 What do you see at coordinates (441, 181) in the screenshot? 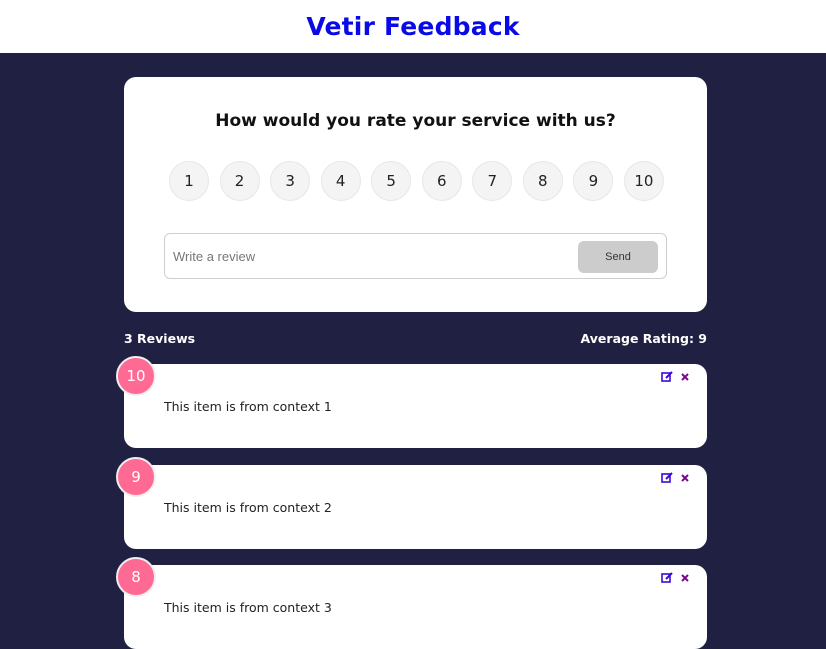
I see `rating-option-6: 6` at bounding box center [441, 181].